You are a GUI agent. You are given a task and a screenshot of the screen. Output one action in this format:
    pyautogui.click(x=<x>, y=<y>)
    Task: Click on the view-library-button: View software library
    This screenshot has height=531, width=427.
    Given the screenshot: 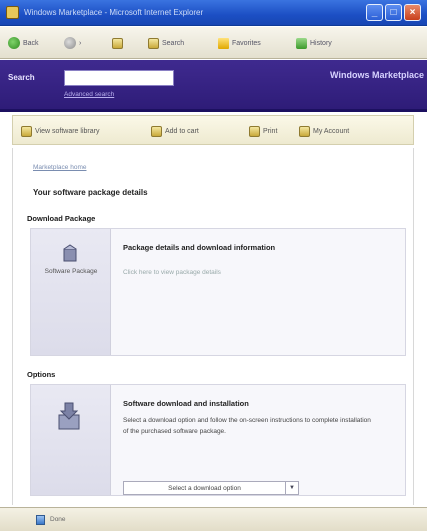 What is the action you would take?
    pyautogui.click(x=60, y=131)
    